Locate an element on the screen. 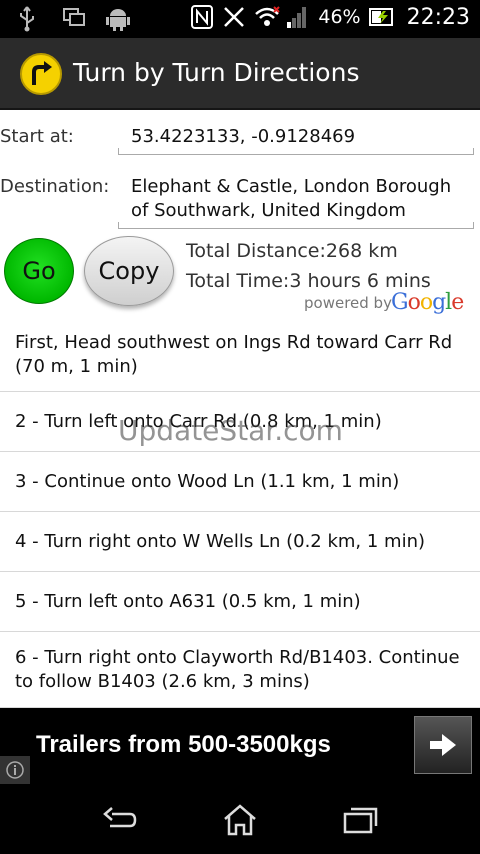  info-icon is located at coordinates (15, 770).